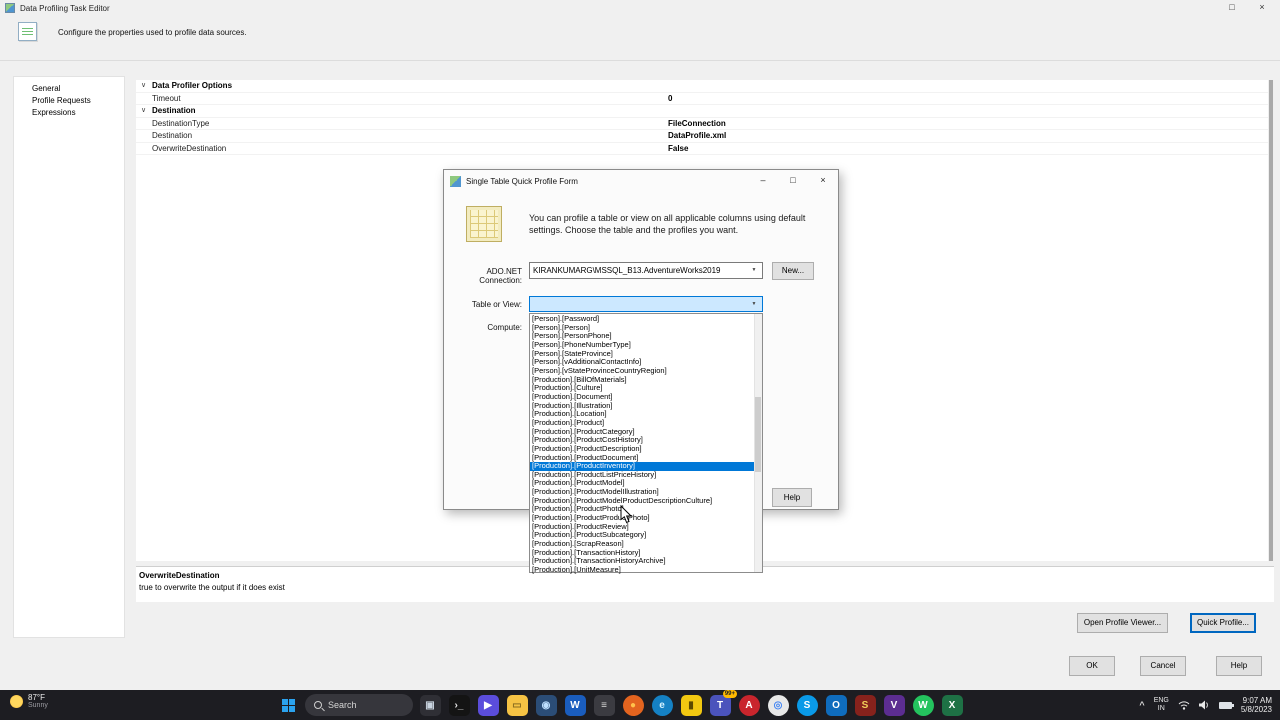 Image resolution: width=1280 pixels, height=720 pixels. I want to click on visual-studio-icon: V, so click(894, 705).